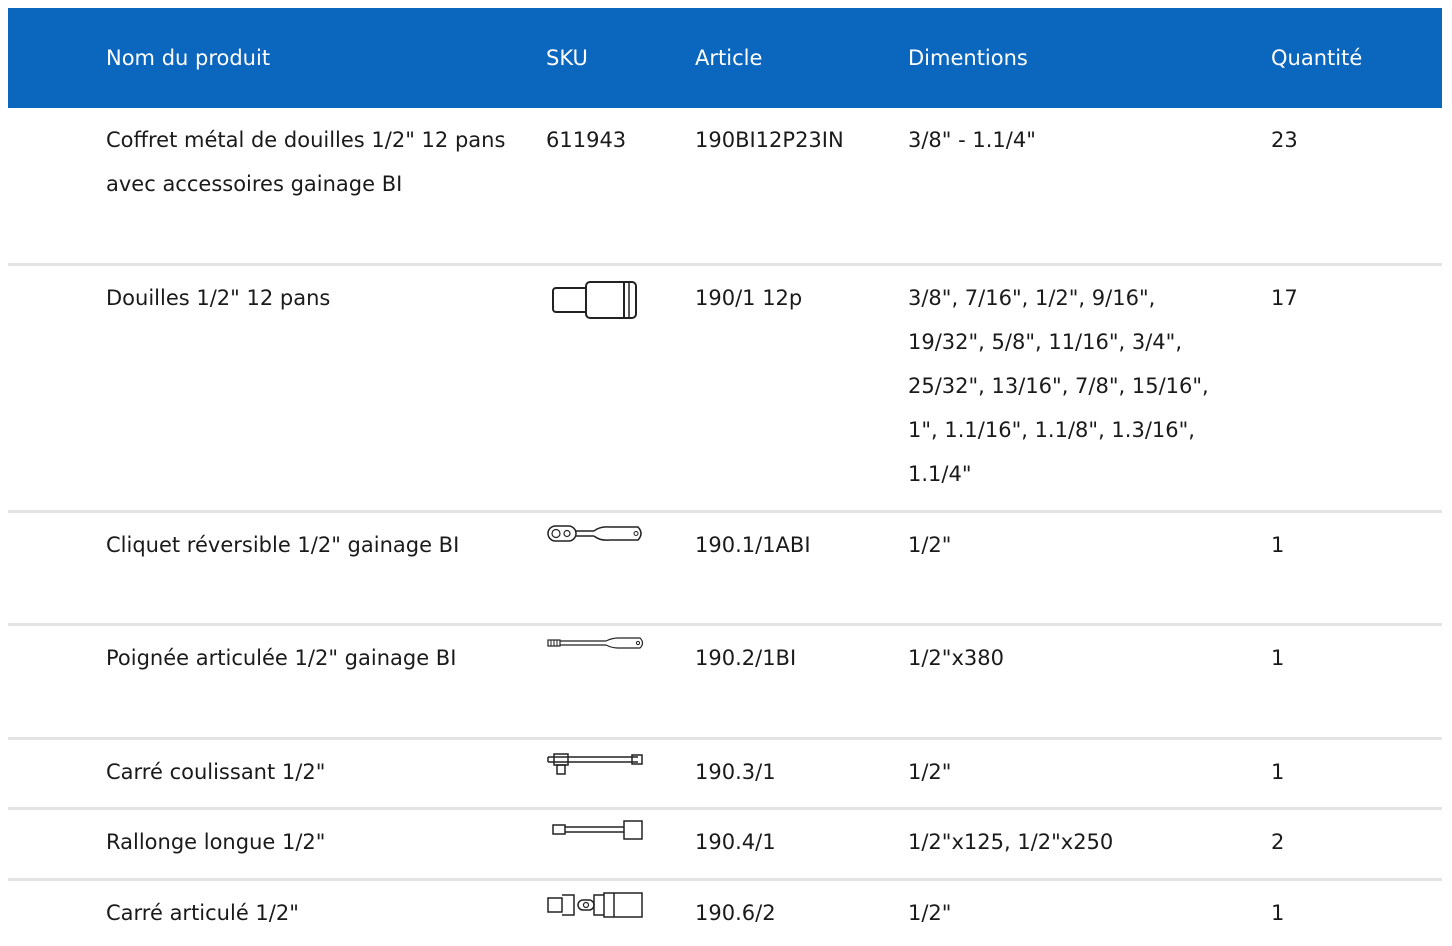 This screenshot has width=1452, height=946. I want to click on product-name: Carré articulé 1/2", so click(202, 913).